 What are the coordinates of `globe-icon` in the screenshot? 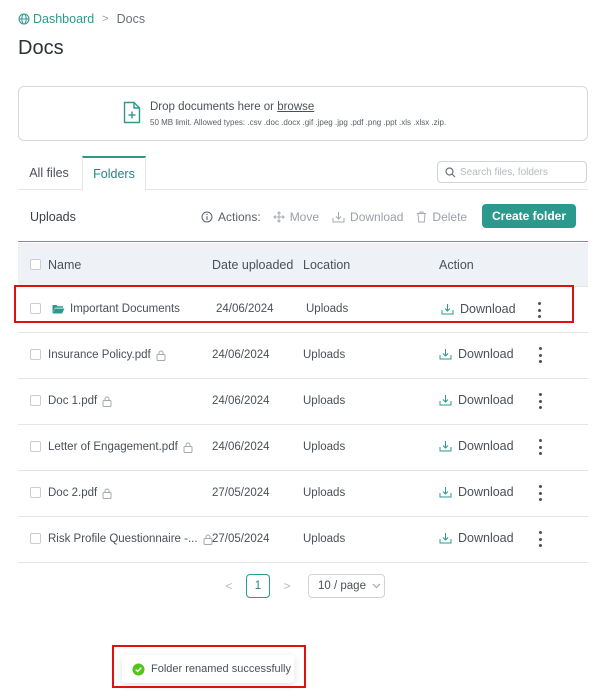 It's located at (24, 19).